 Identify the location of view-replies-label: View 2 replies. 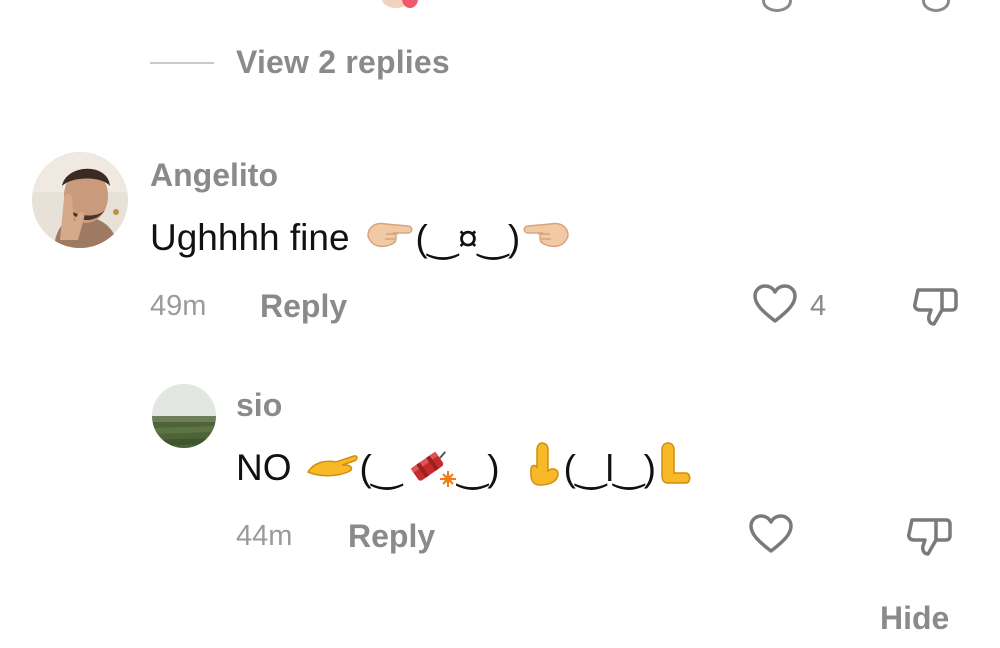
(343, 62).